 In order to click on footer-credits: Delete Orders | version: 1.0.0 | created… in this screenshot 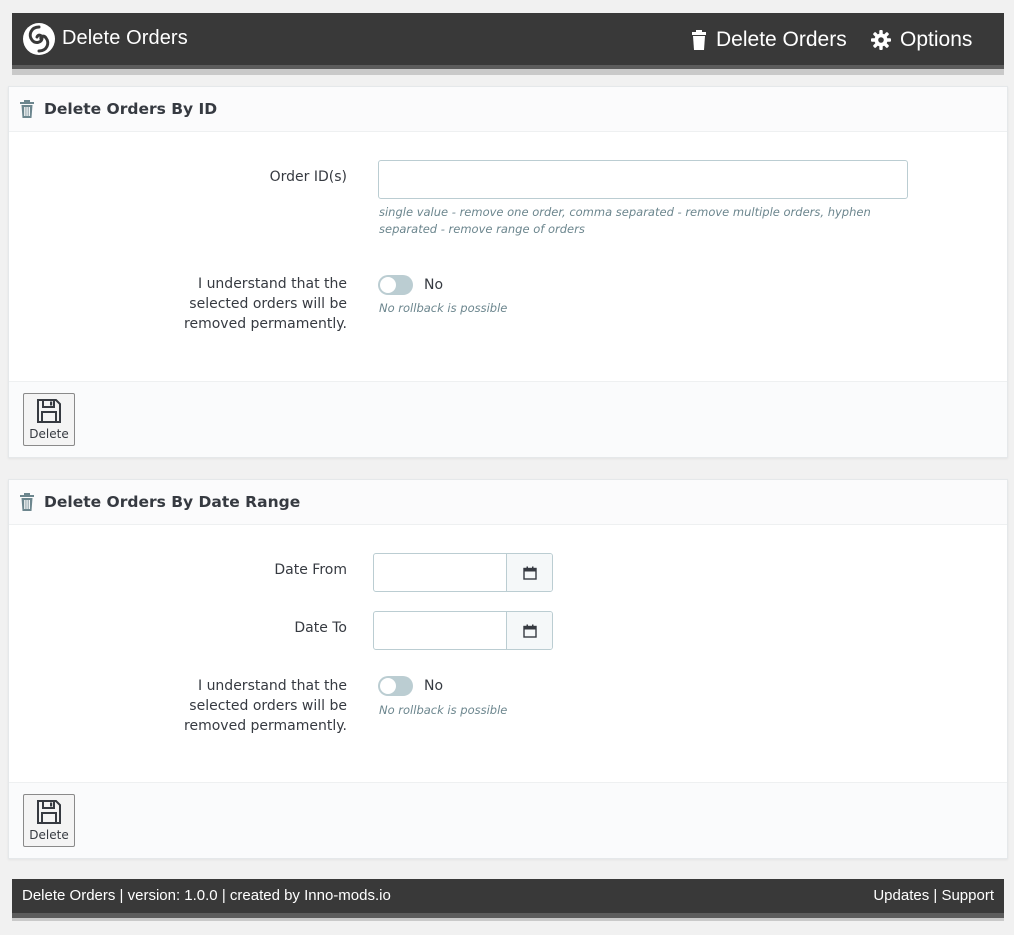, I will do `click(206, 895)`.